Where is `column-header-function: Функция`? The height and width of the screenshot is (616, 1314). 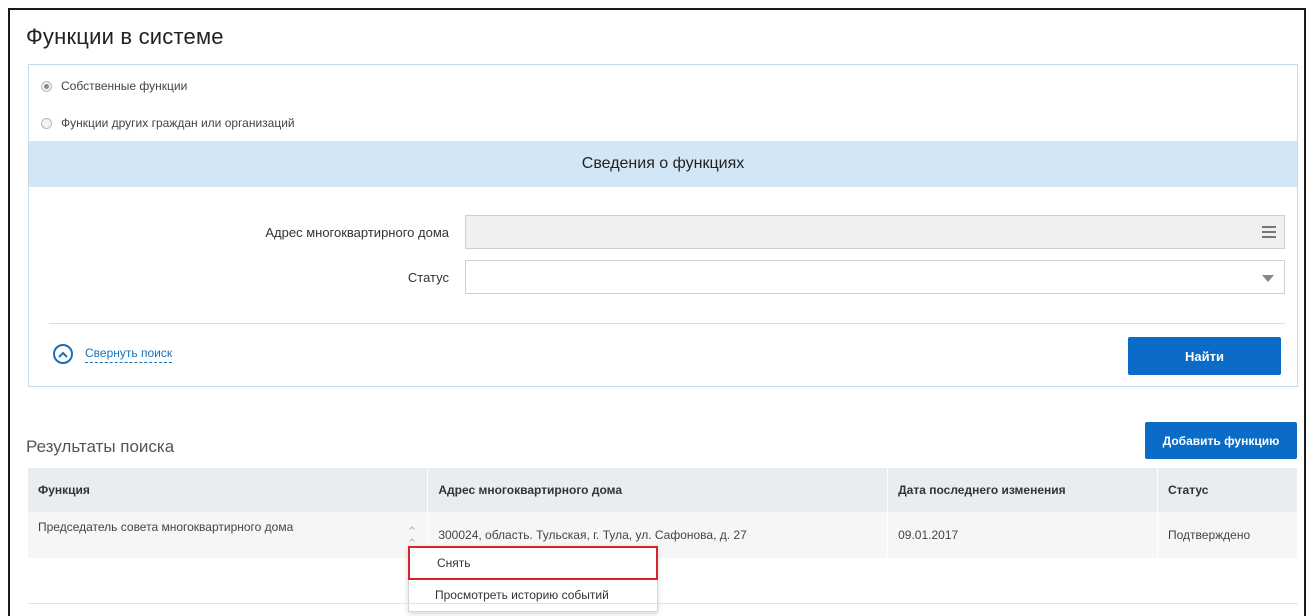
column-header-function: Функция is located at coordinates (228, 490).